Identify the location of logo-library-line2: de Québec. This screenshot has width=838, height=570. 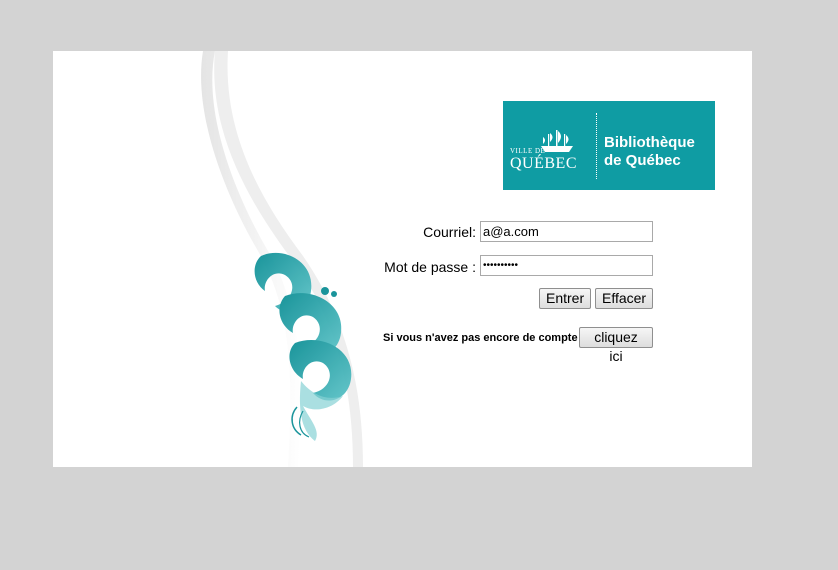
(642, 160).